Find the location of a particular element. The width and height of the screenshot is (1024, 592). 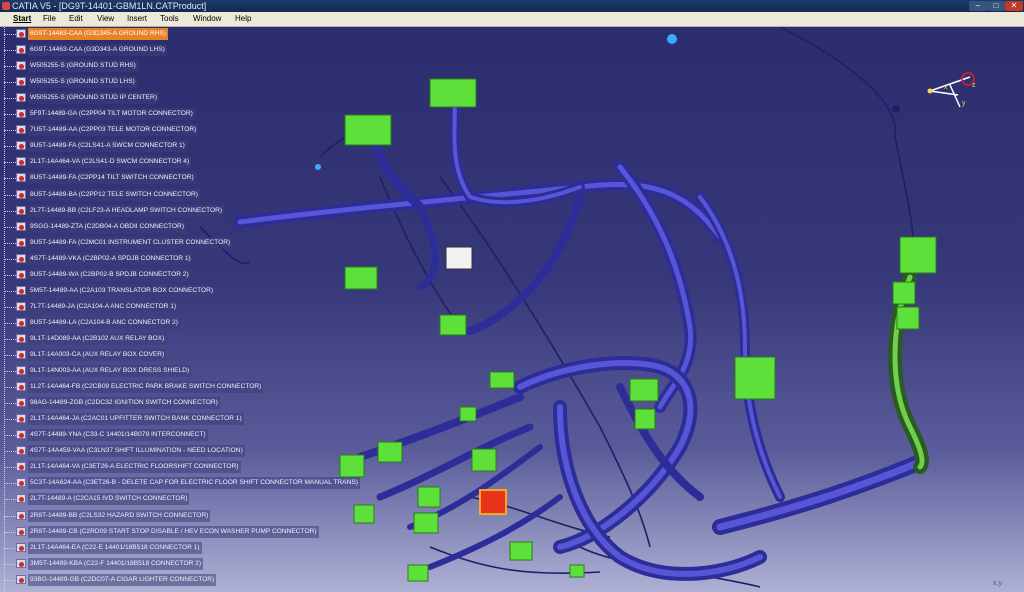

ground-stud-top is located at coordinates (672, 39).